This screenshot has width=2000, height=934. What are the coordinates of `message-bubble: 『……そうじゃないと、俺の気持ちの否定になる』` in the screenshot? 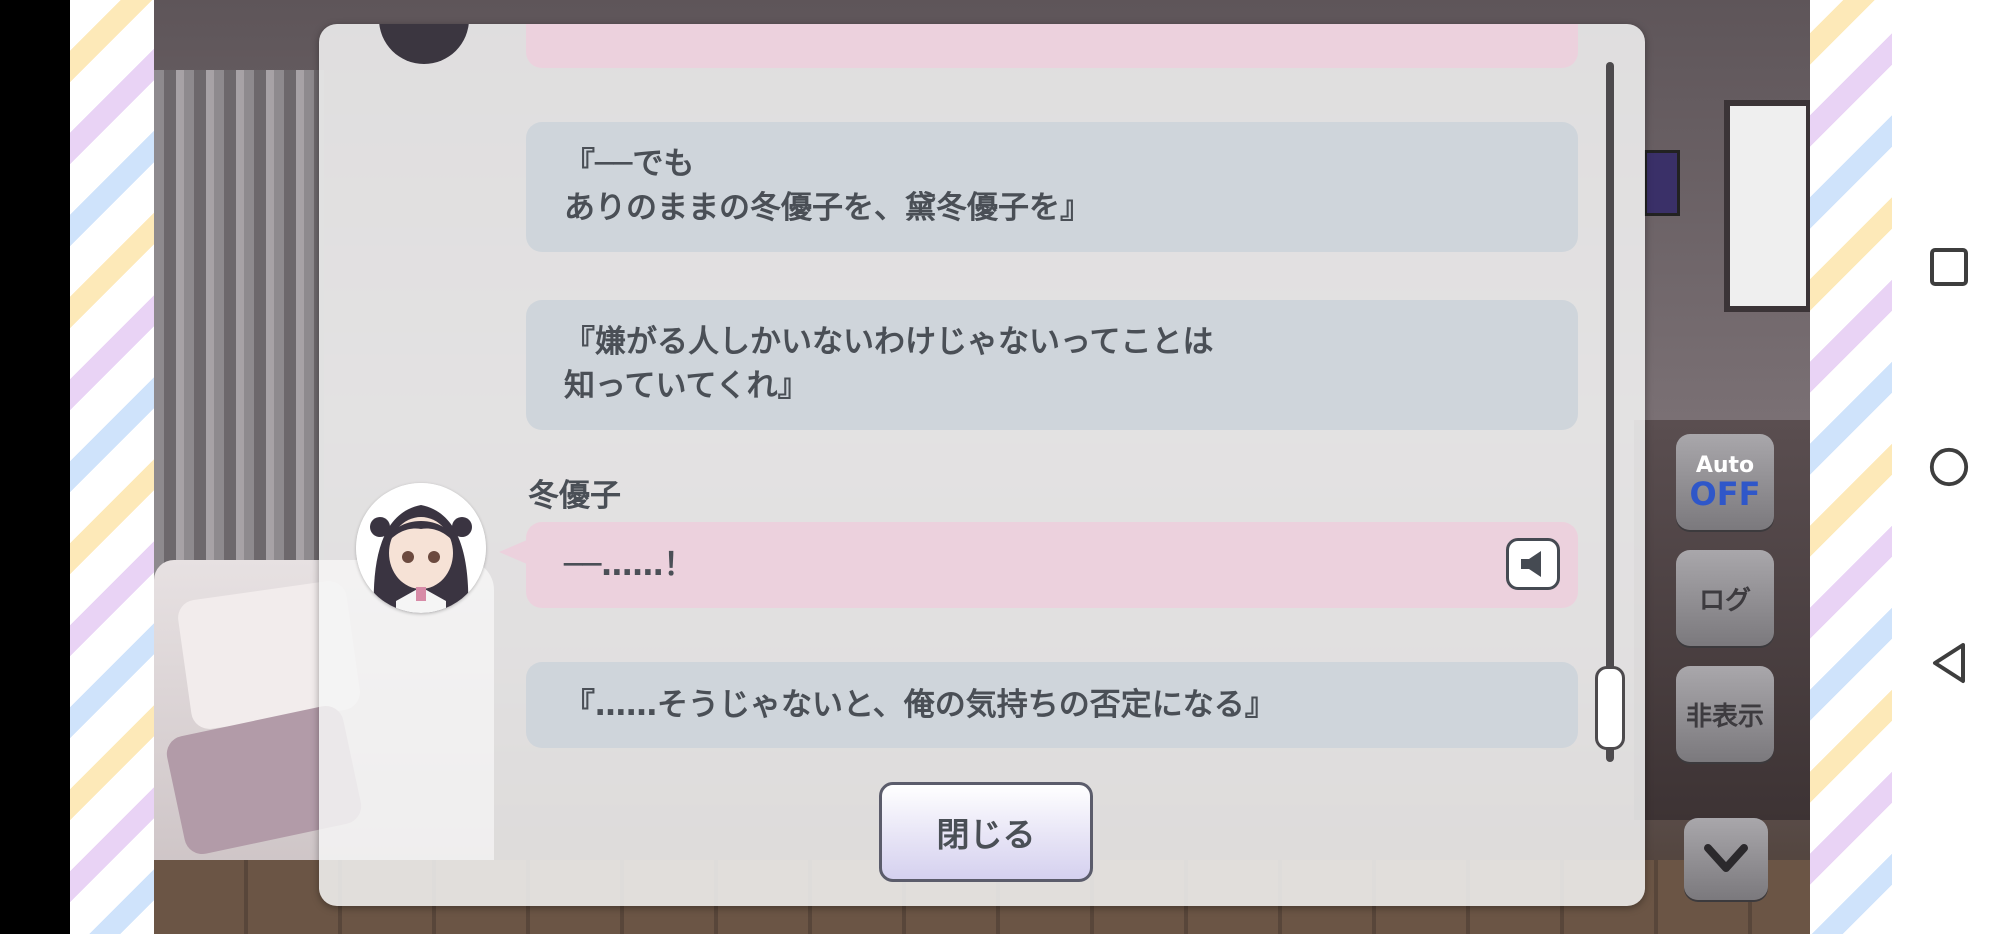 It's located at (1052, 705).